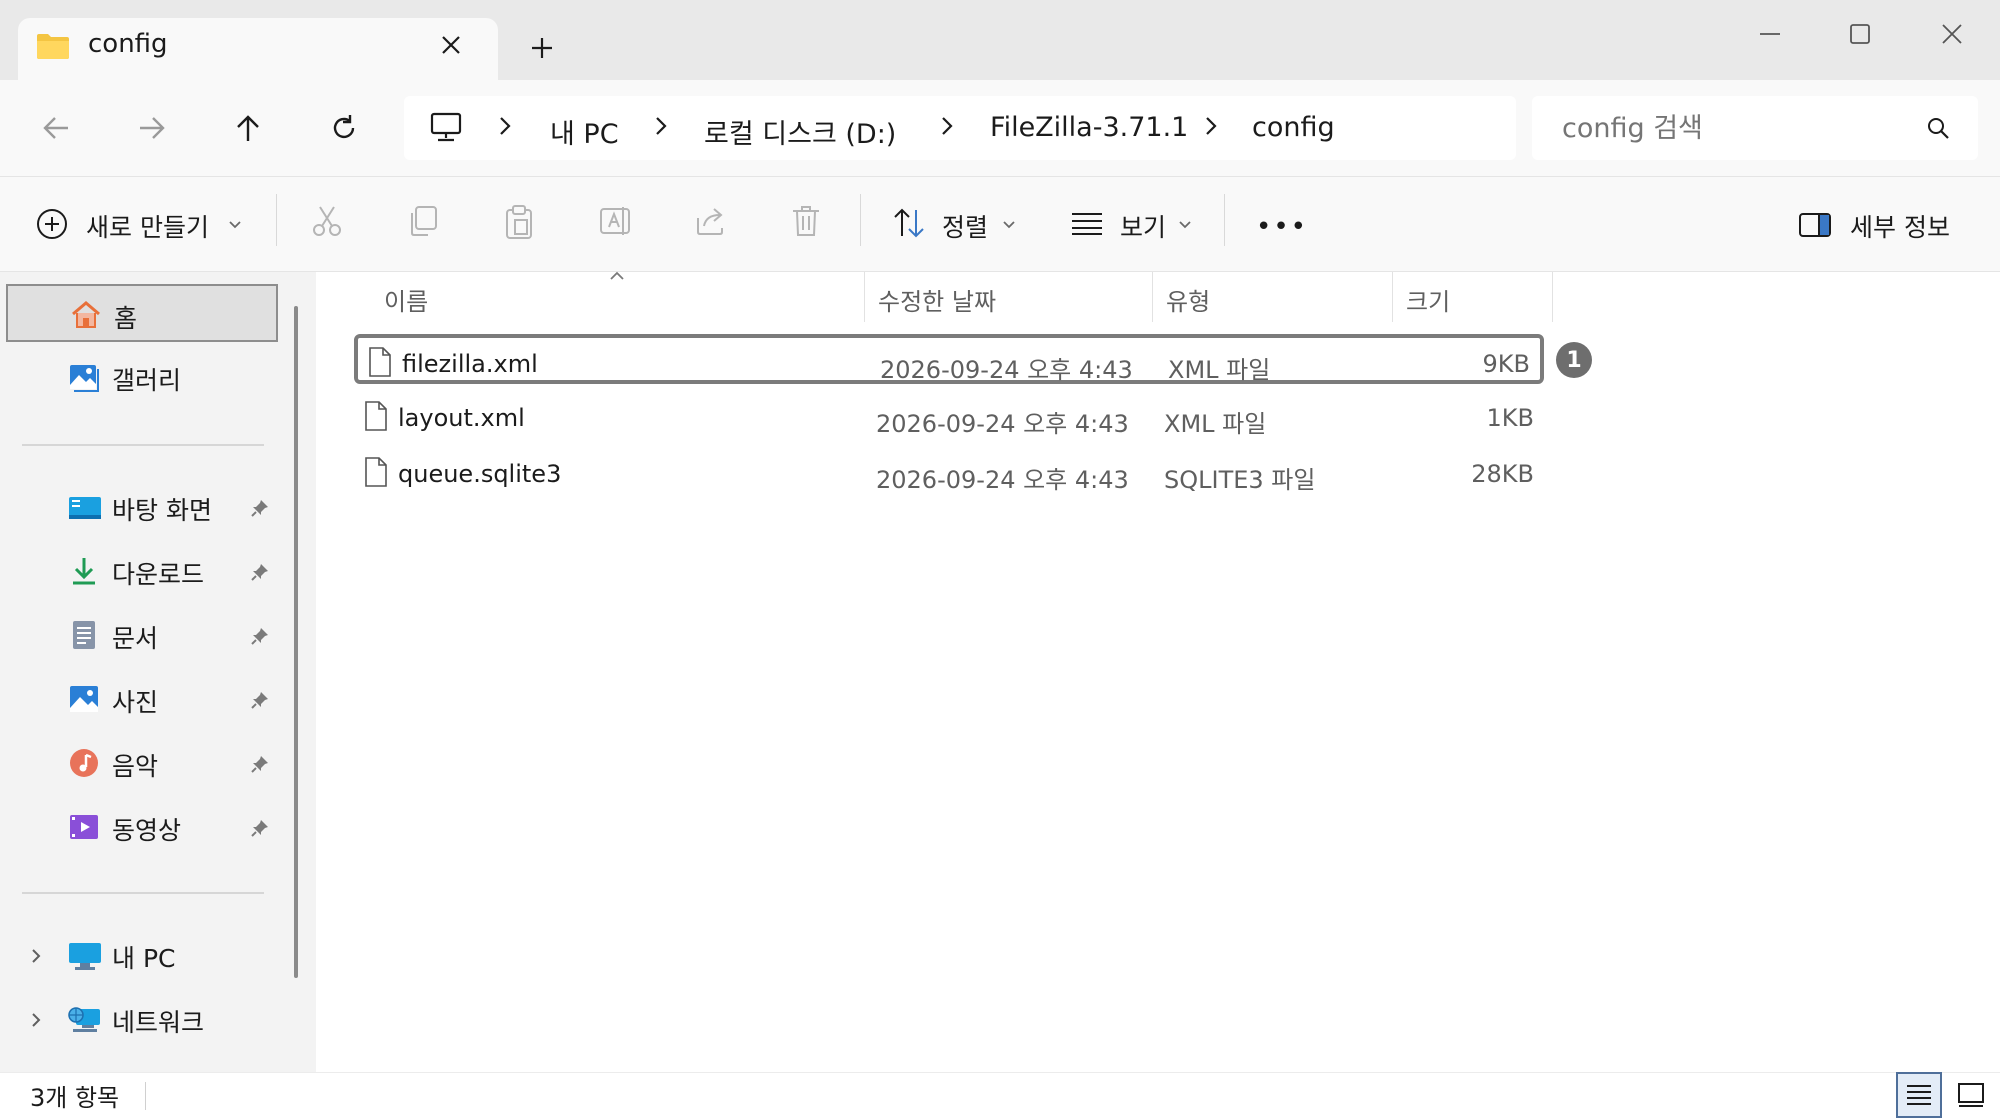 This screenshot has height=1120, width=2000. What do you see at coordinates (56, 128) in the screenshot?
I see `arrow-left-icon` at bounding box center [56, 128].